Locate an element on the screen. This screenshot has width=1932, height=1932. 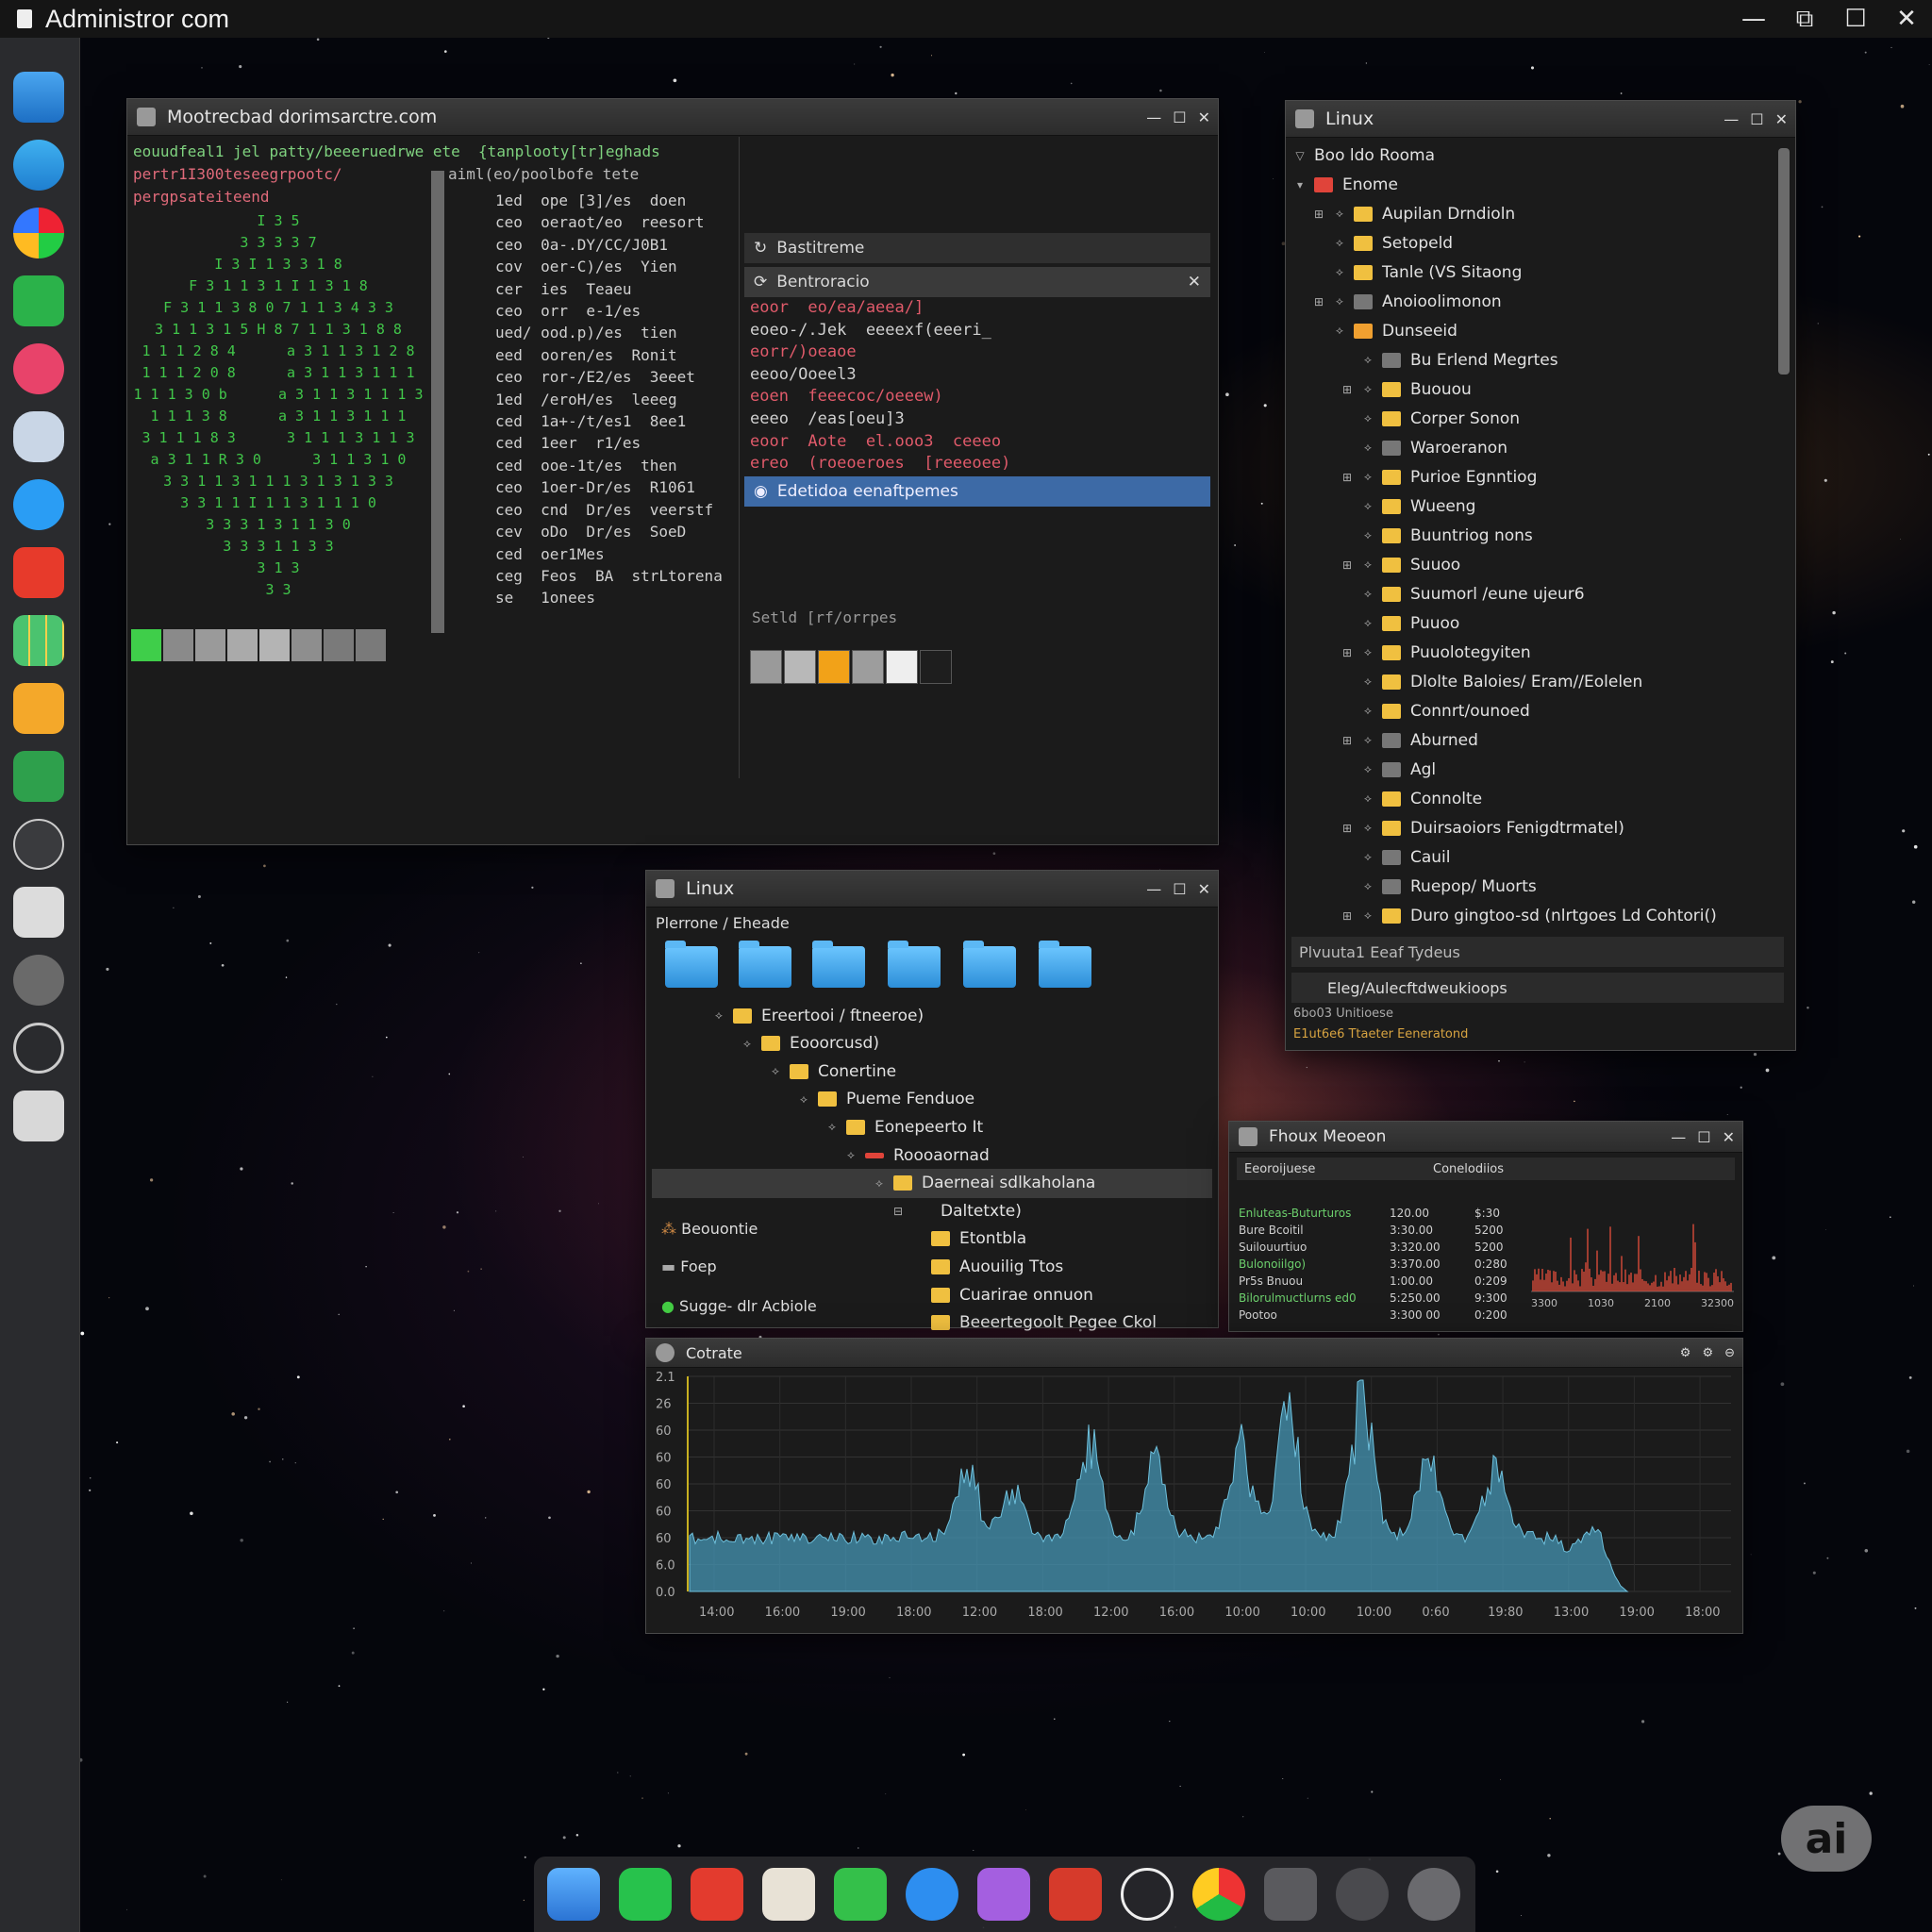
tree-footer-action: Eleg/Aulecftdweukioops is located at coordinates (1537, 988).